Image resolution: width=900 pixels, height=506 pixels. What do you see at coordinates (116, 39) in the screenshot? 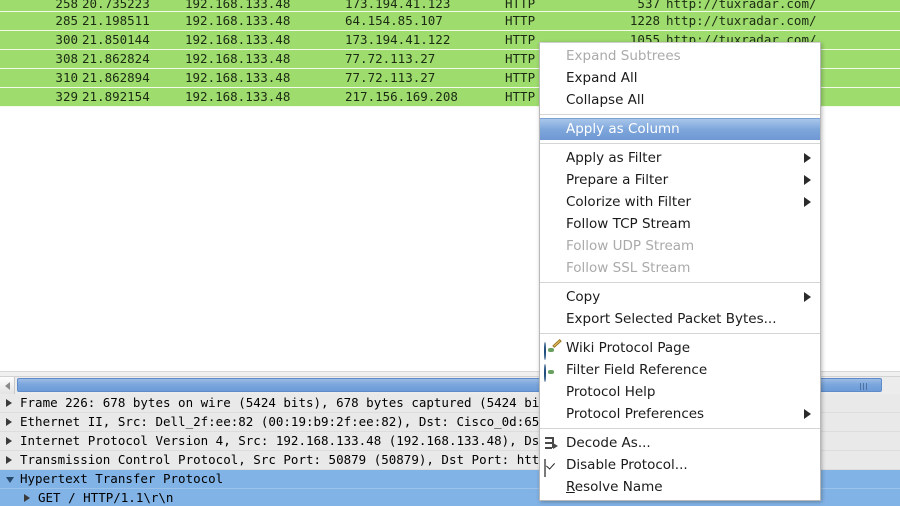
I see `packet-time: 21.850144` at bounding box center [116, 39].